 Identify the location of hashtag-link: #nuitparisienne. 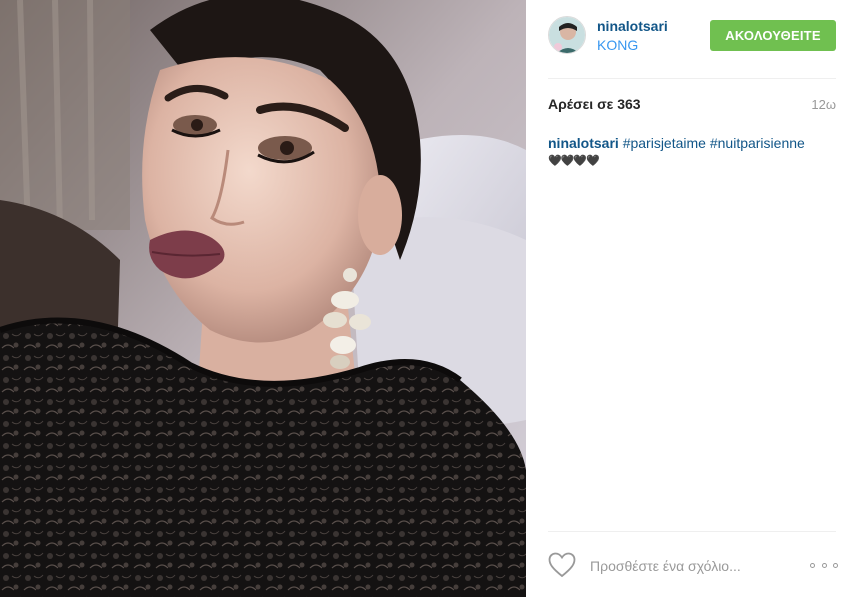
(757, 143).